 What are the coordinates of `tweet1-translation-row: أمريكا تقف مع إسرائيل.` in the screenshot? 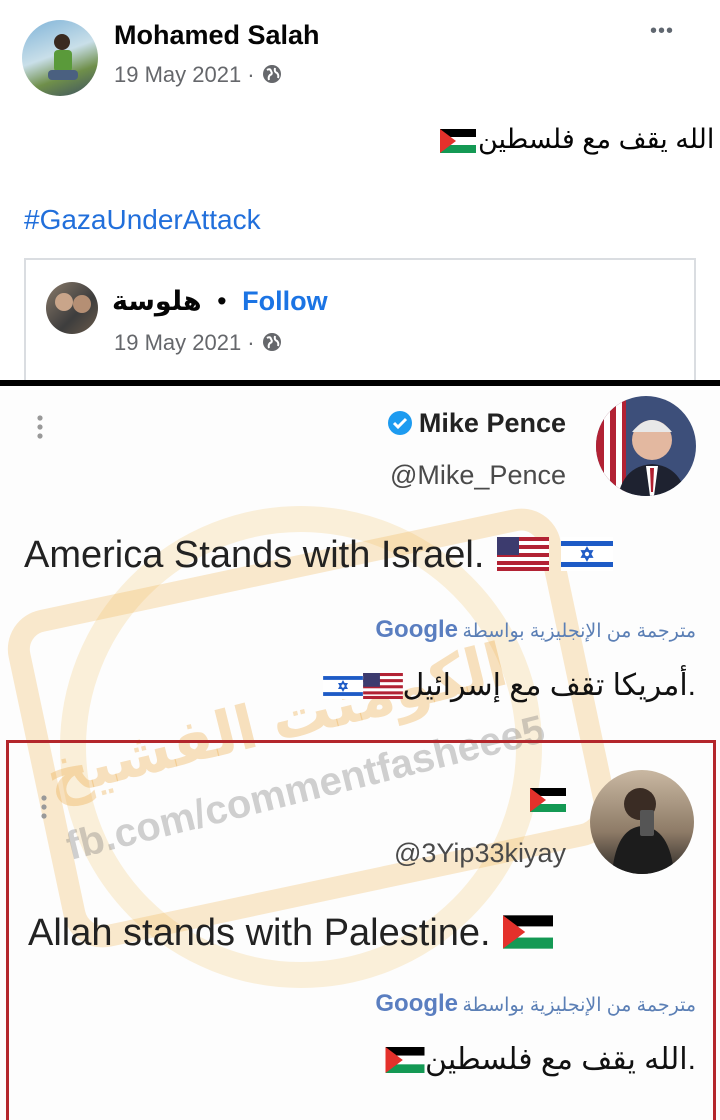 It's located at (498, 685).